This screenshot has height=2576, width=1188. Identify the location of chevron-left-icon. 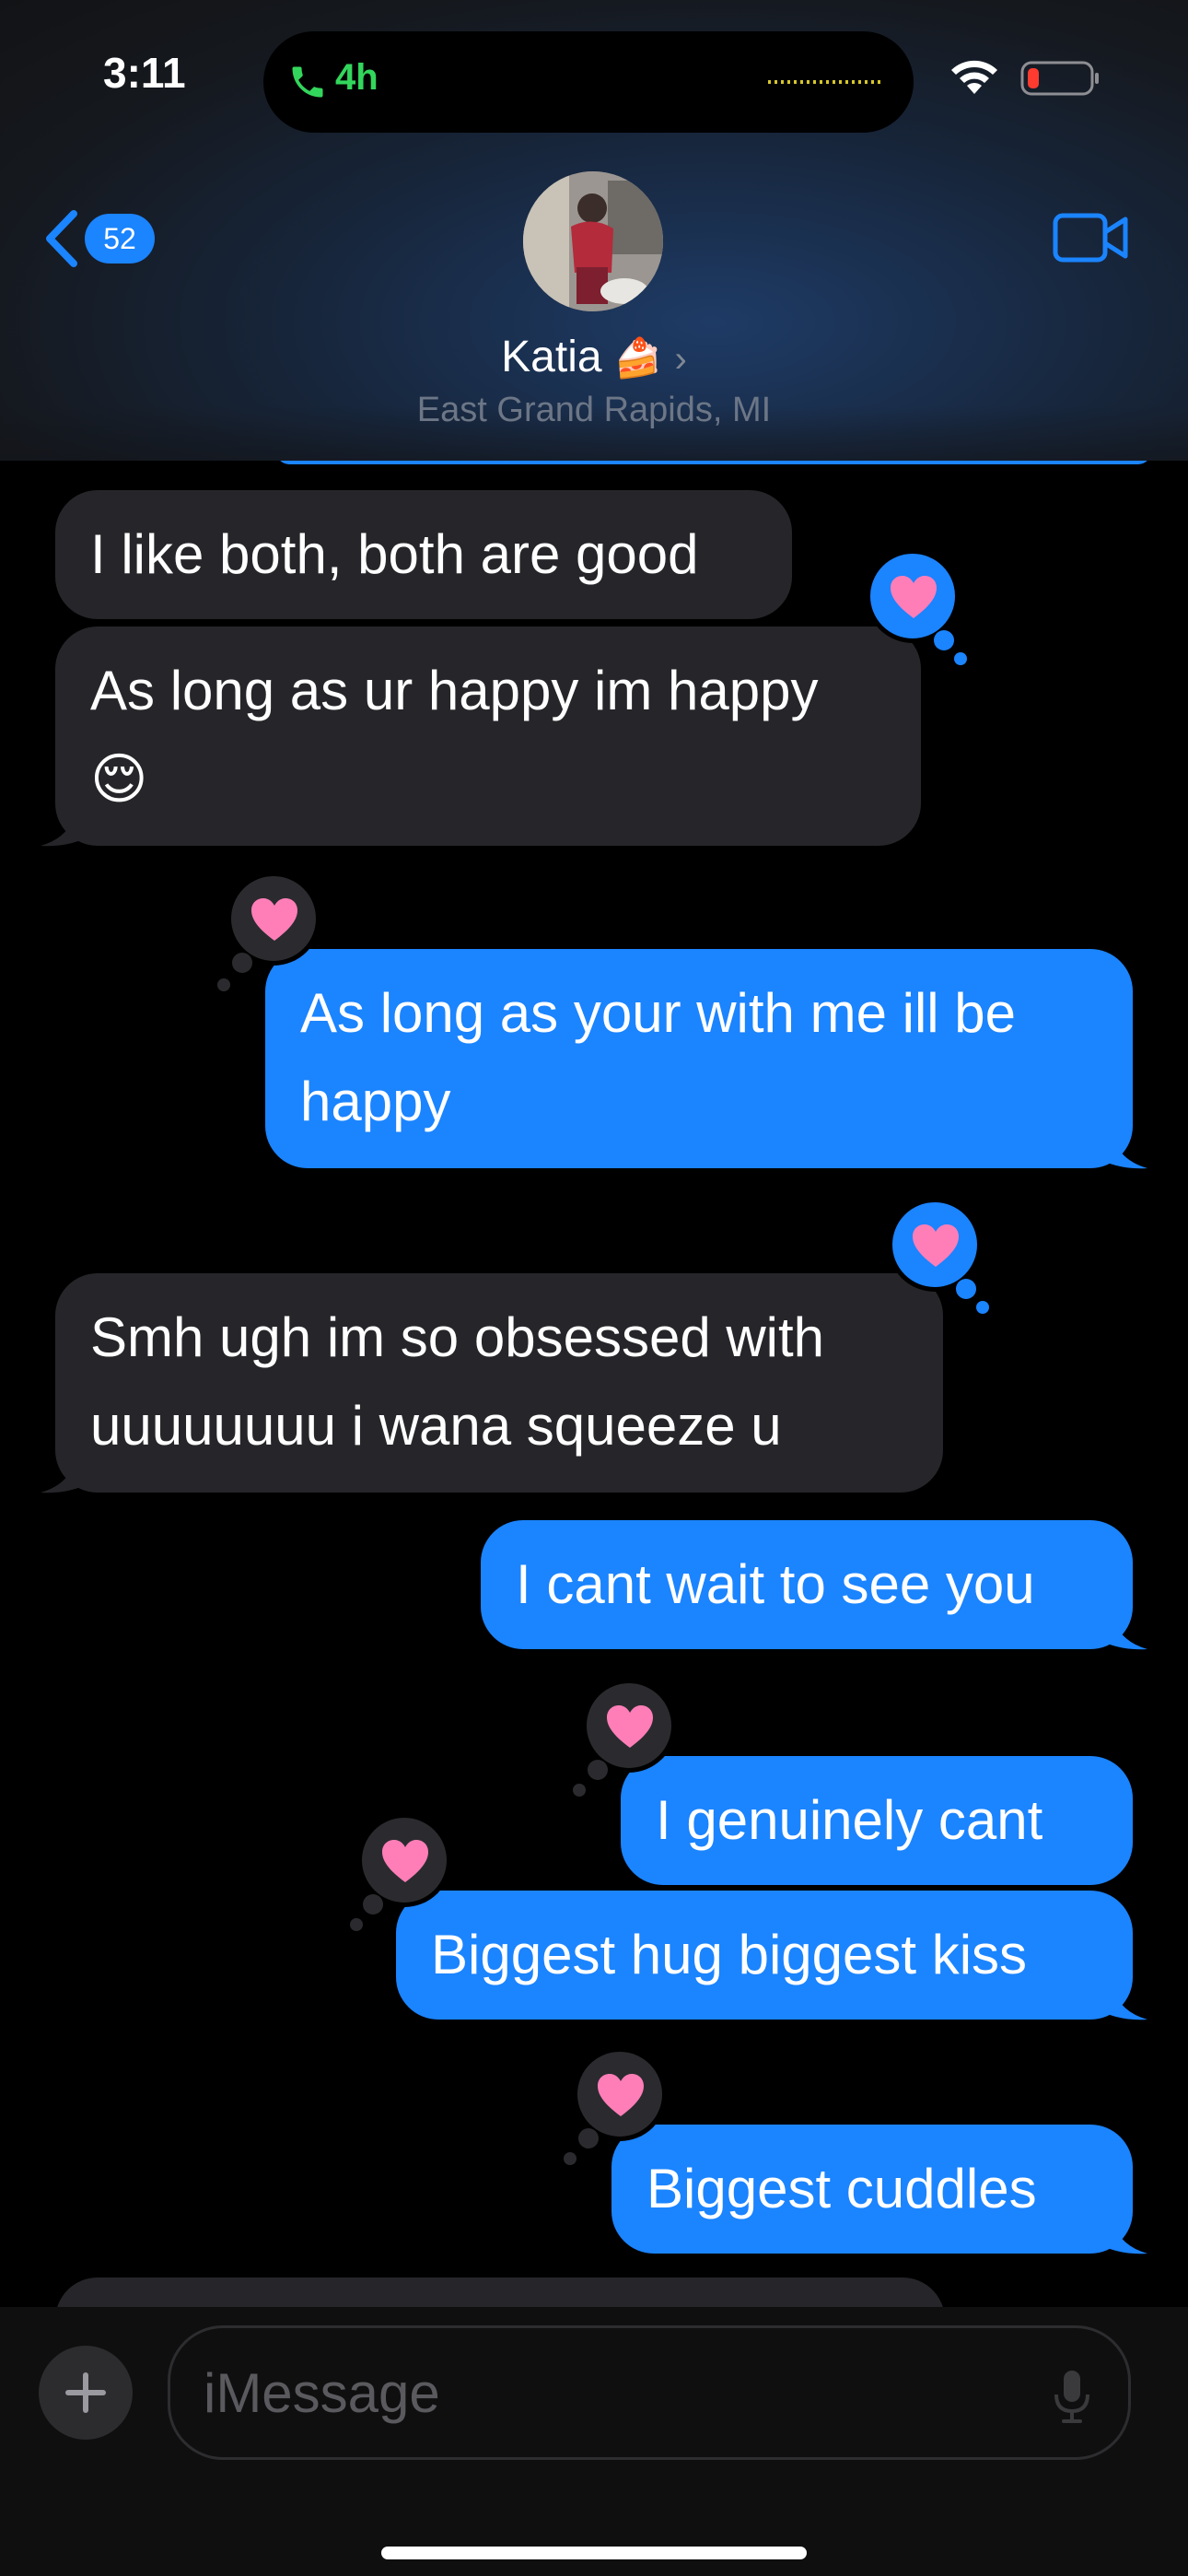
(61, 238).